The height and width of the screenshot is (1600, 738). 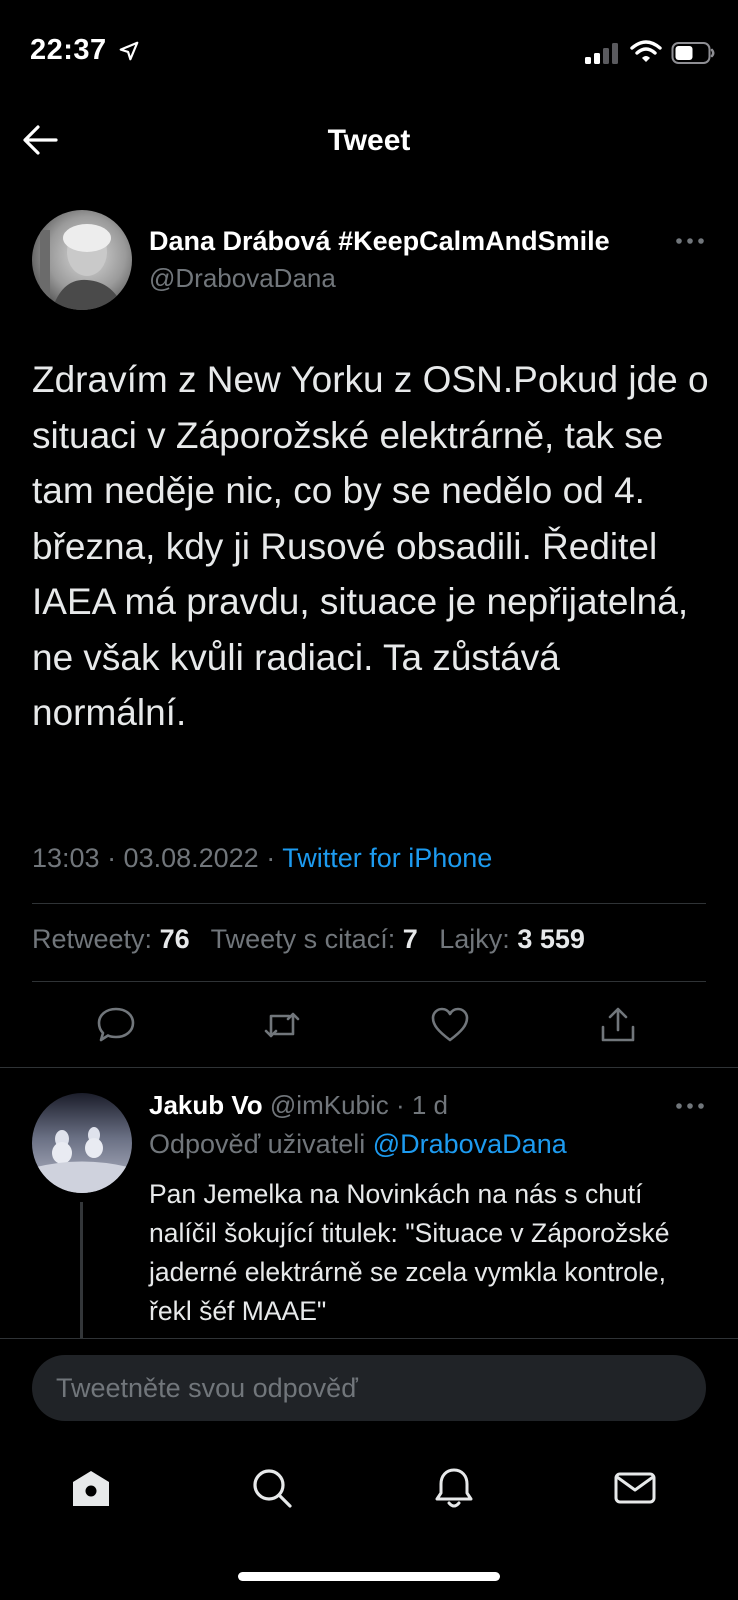 I want to click on tweet-metadata: 13:03 · 03.08.2022 · Twitter for iPhone, so click(x=262, y=858).